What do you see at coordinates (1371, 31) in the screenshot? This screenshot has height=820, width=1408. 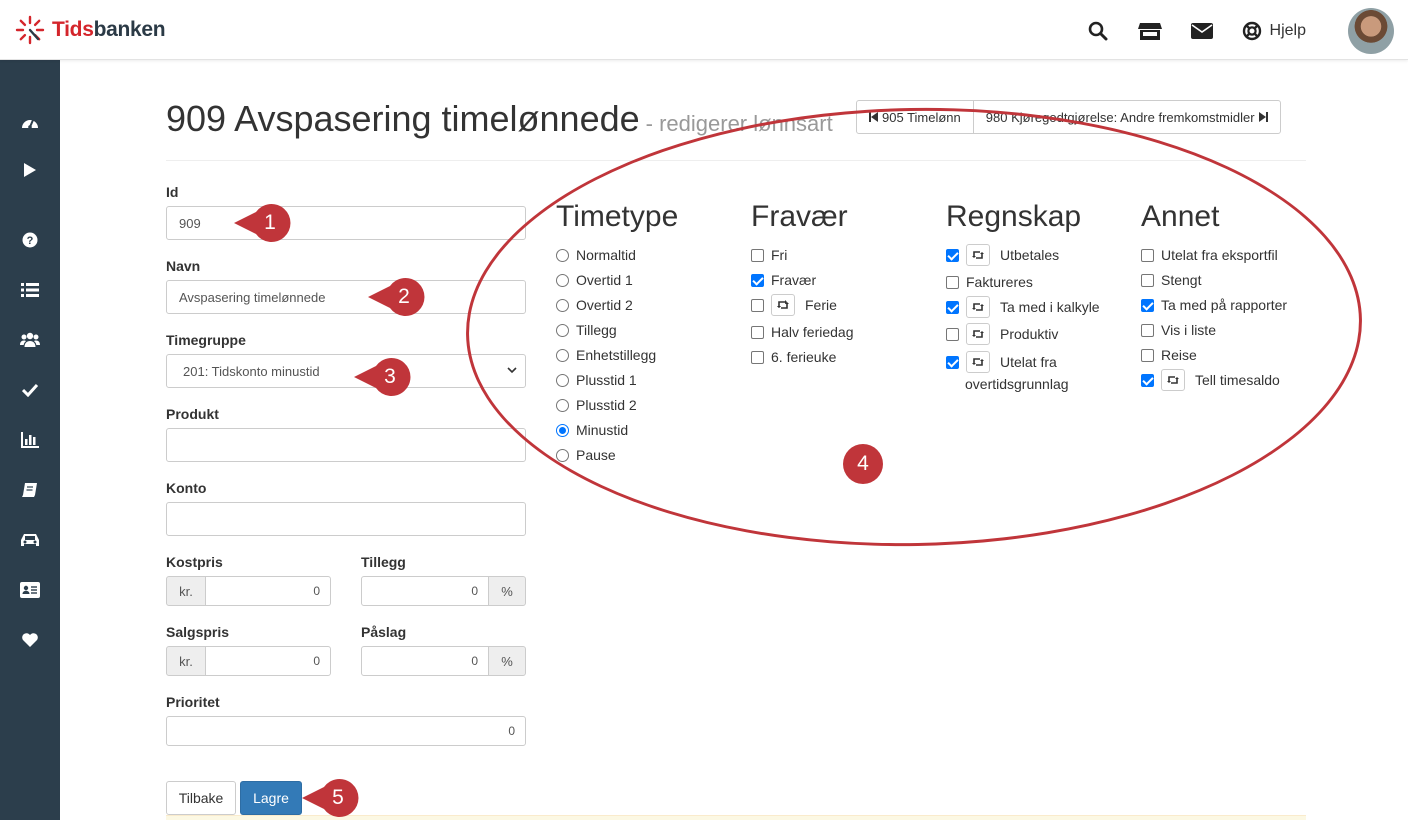 I see `user-avatar` at bounding box center [1371, 31].